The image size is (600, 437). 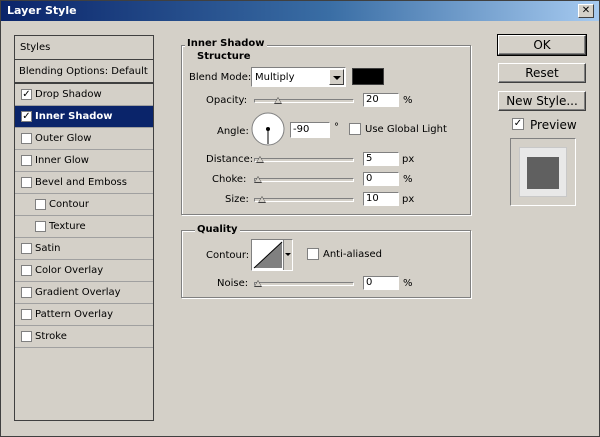 What do you see at coordinates (84, 249) in the screenshot?
I see `style-item-satin: Satin` at bounding box center [84, 249].